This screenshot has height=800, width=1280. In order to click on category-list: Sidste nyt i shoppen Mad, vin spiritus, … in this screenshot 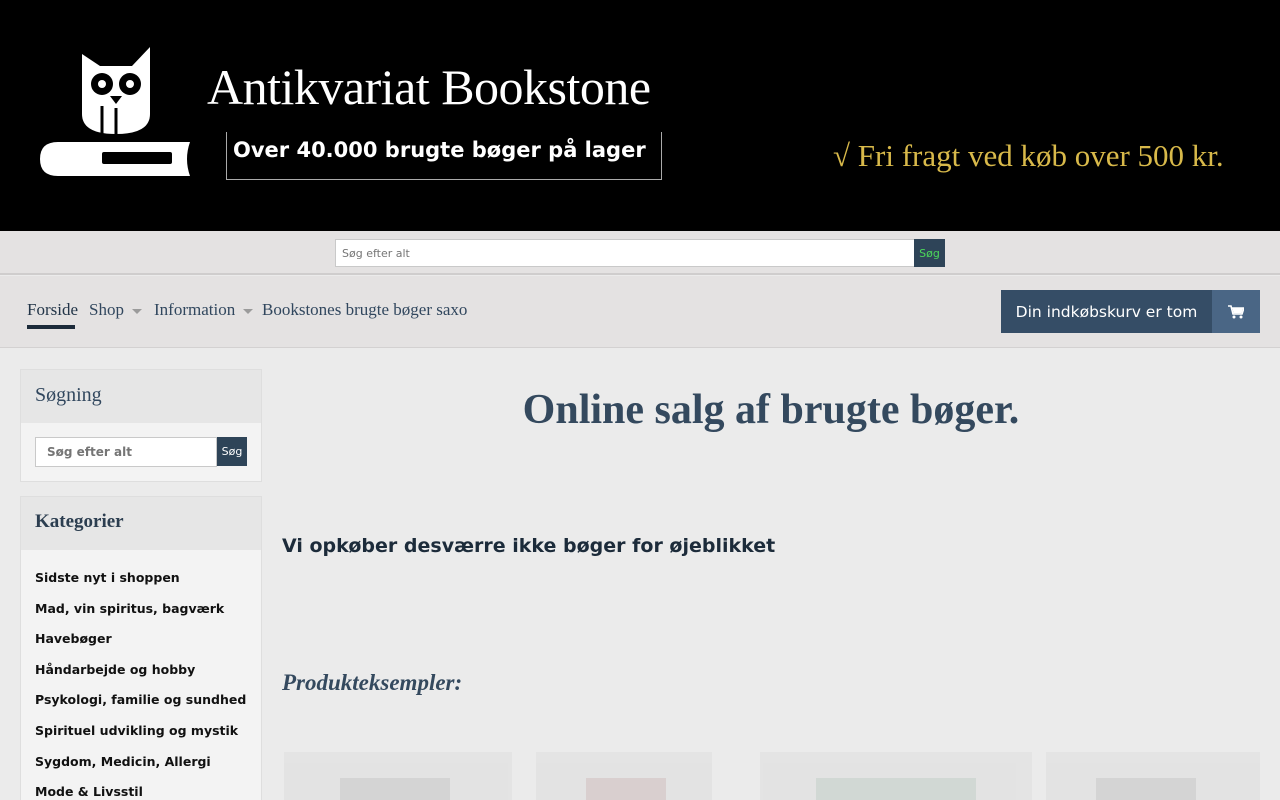, I will do `click(141, 675)`.